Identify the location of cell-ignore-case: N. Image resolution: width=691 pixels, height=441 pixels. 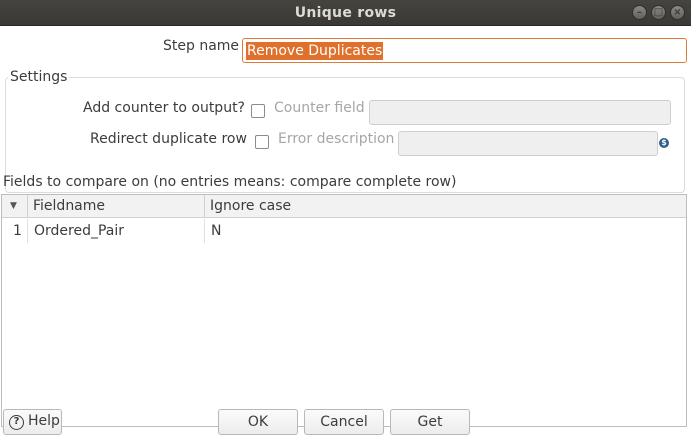
(216, 231).